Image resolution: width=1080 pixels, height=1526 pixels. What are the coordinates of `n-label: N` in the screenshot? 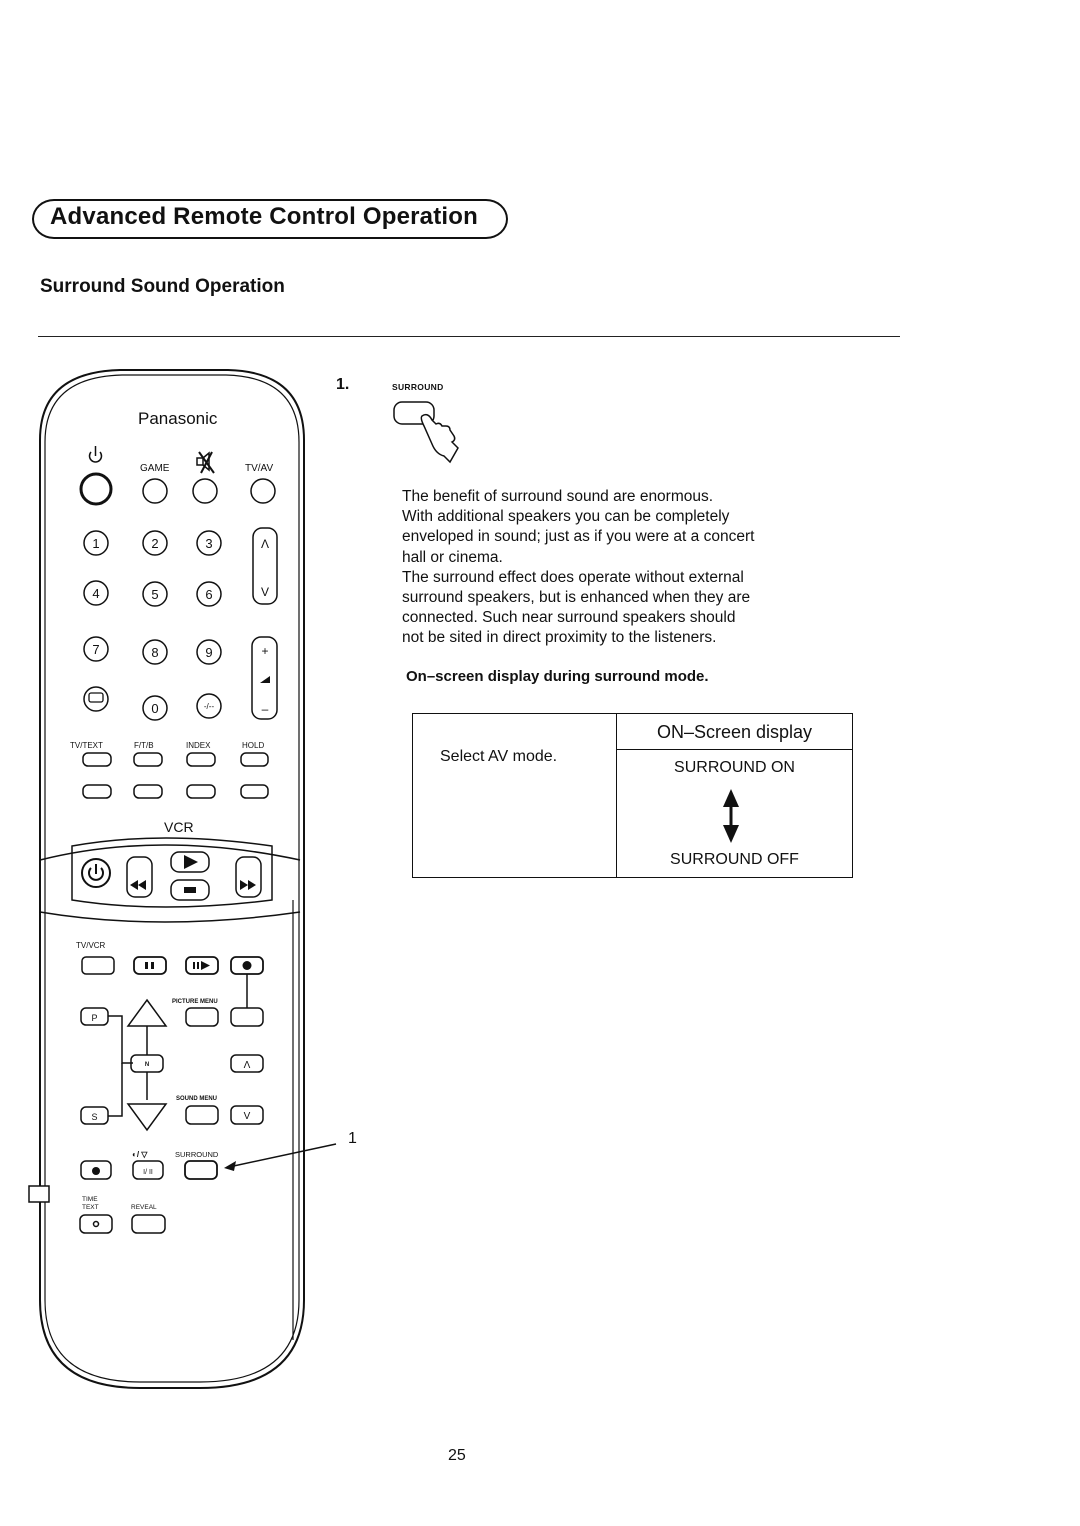 It's located at (147, 1065).